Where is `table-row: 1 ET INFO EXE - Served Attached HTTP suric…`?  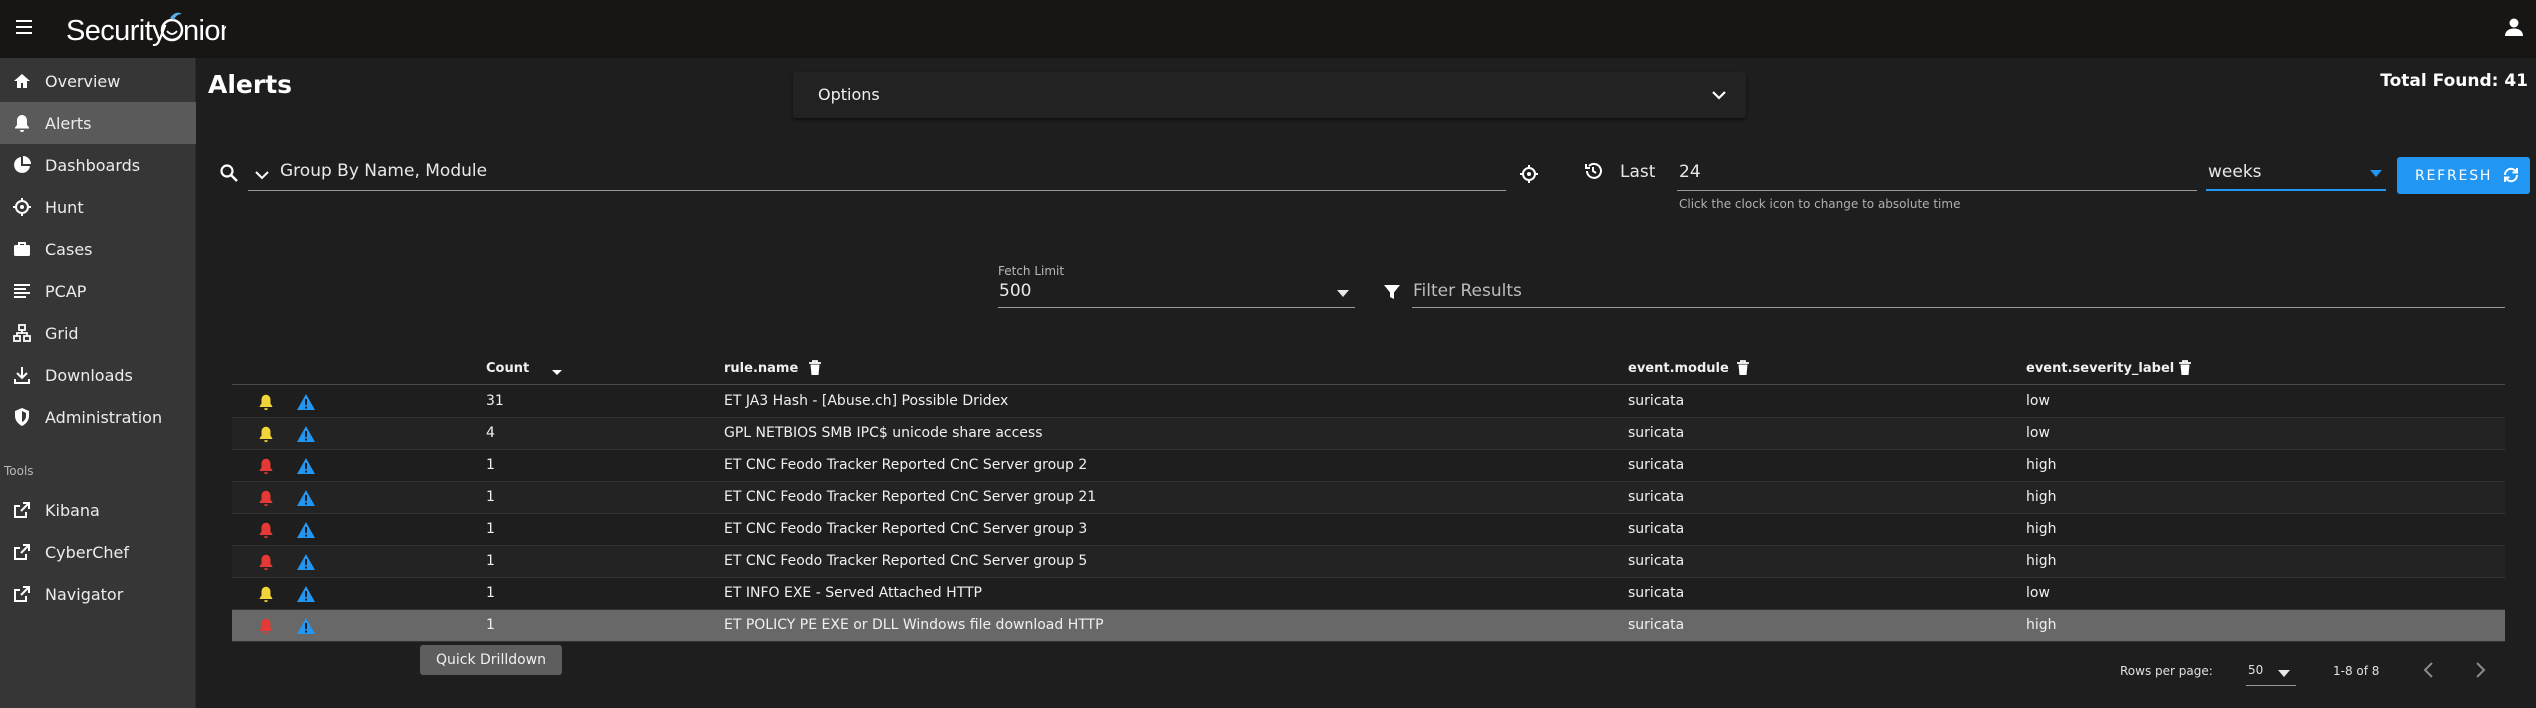 table-row: 1 ET INFO EXE - Served Attached HTTP suric… is located at coordinates (1368, 594).